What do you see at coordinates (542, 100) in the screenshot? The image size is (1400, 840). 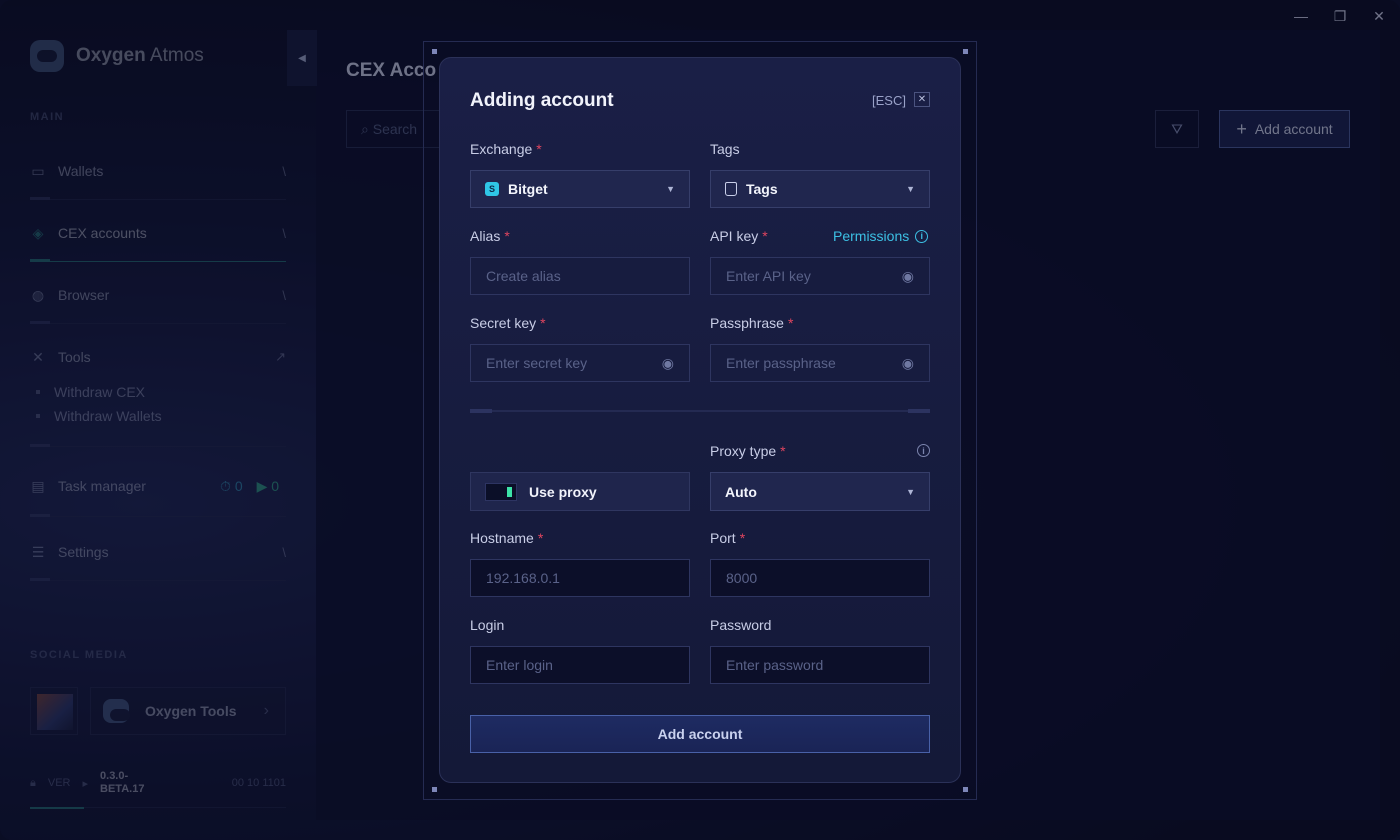 I see `modal-title: Adding account` at bounding box center [542, 100].